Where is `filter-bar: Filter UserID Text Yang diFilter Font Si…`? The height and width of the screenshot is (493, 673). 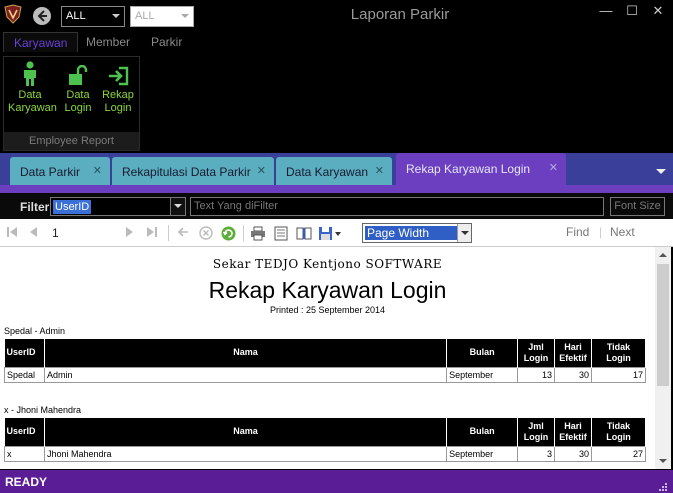
filter-bar: Filter UserID Text Yang diFilter Font Si… is located at coordinates (336, 202).